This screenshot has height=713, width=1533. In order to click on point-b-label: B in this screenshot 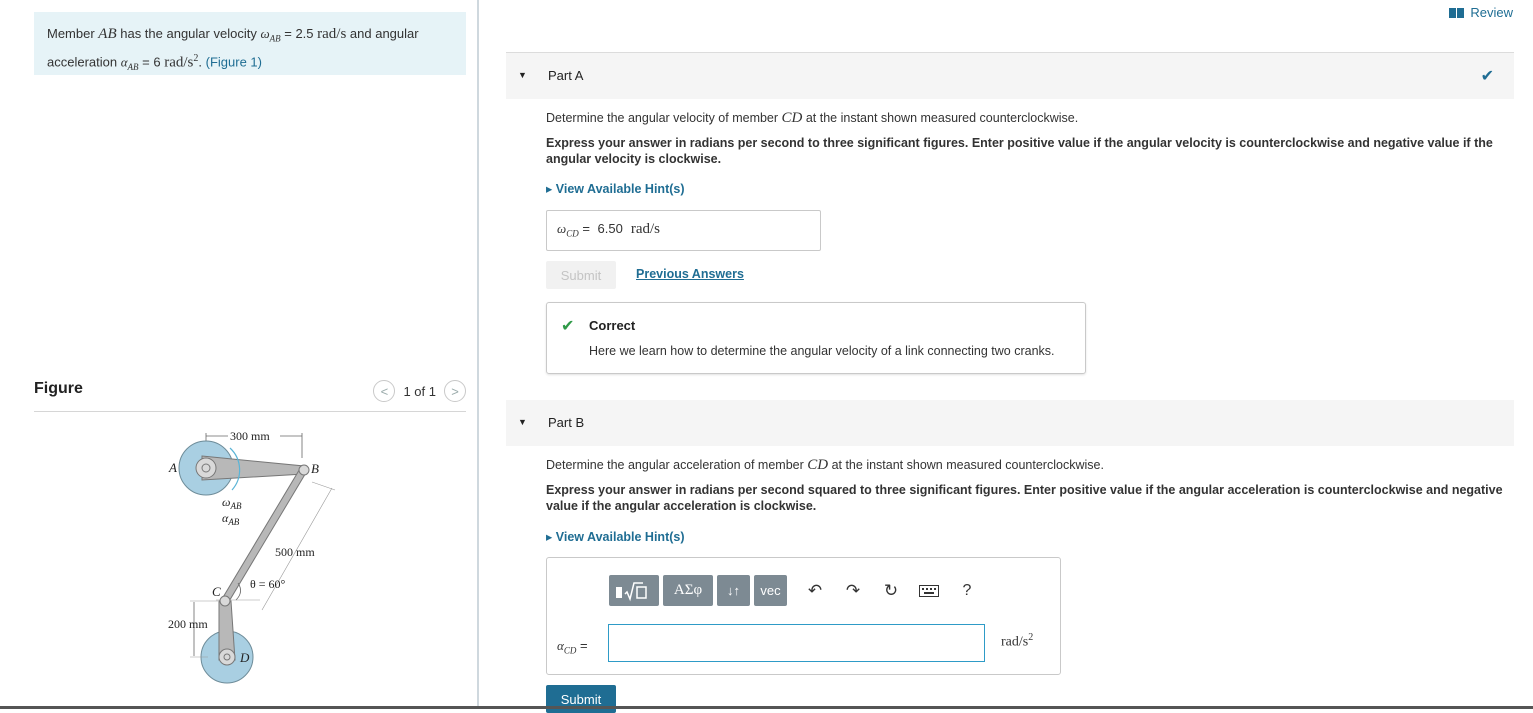, I will do `click(315, 468)`.